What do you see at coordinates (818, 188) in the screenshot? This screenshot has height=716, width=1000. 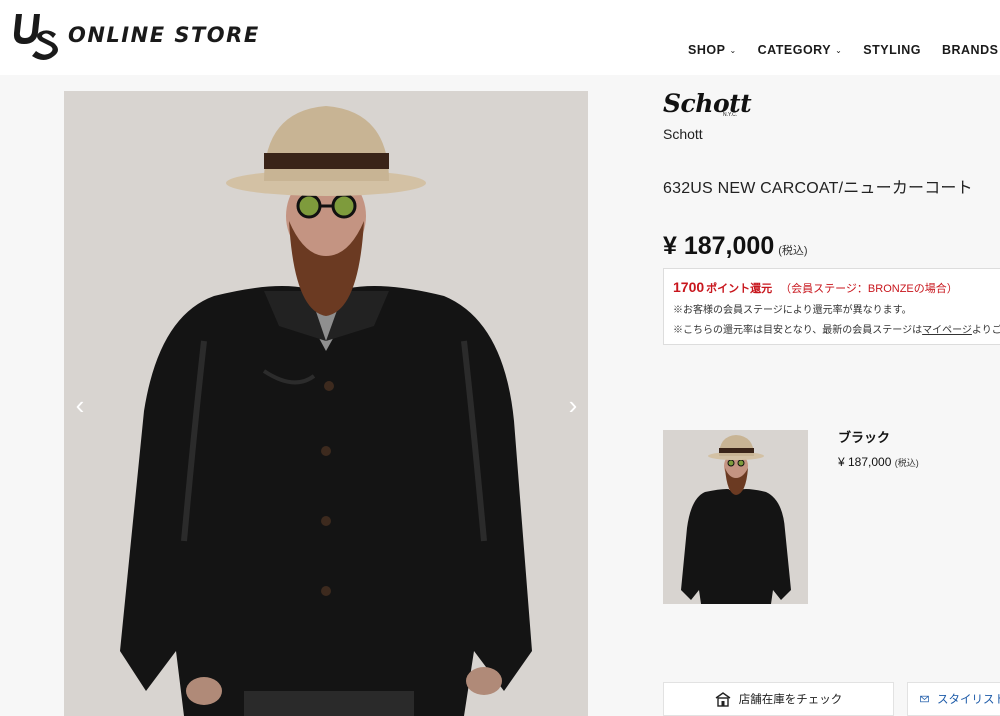 I see `product-title: 632US NEW CARCOAT/ニューカーコート` at bounding box center [818, 188].